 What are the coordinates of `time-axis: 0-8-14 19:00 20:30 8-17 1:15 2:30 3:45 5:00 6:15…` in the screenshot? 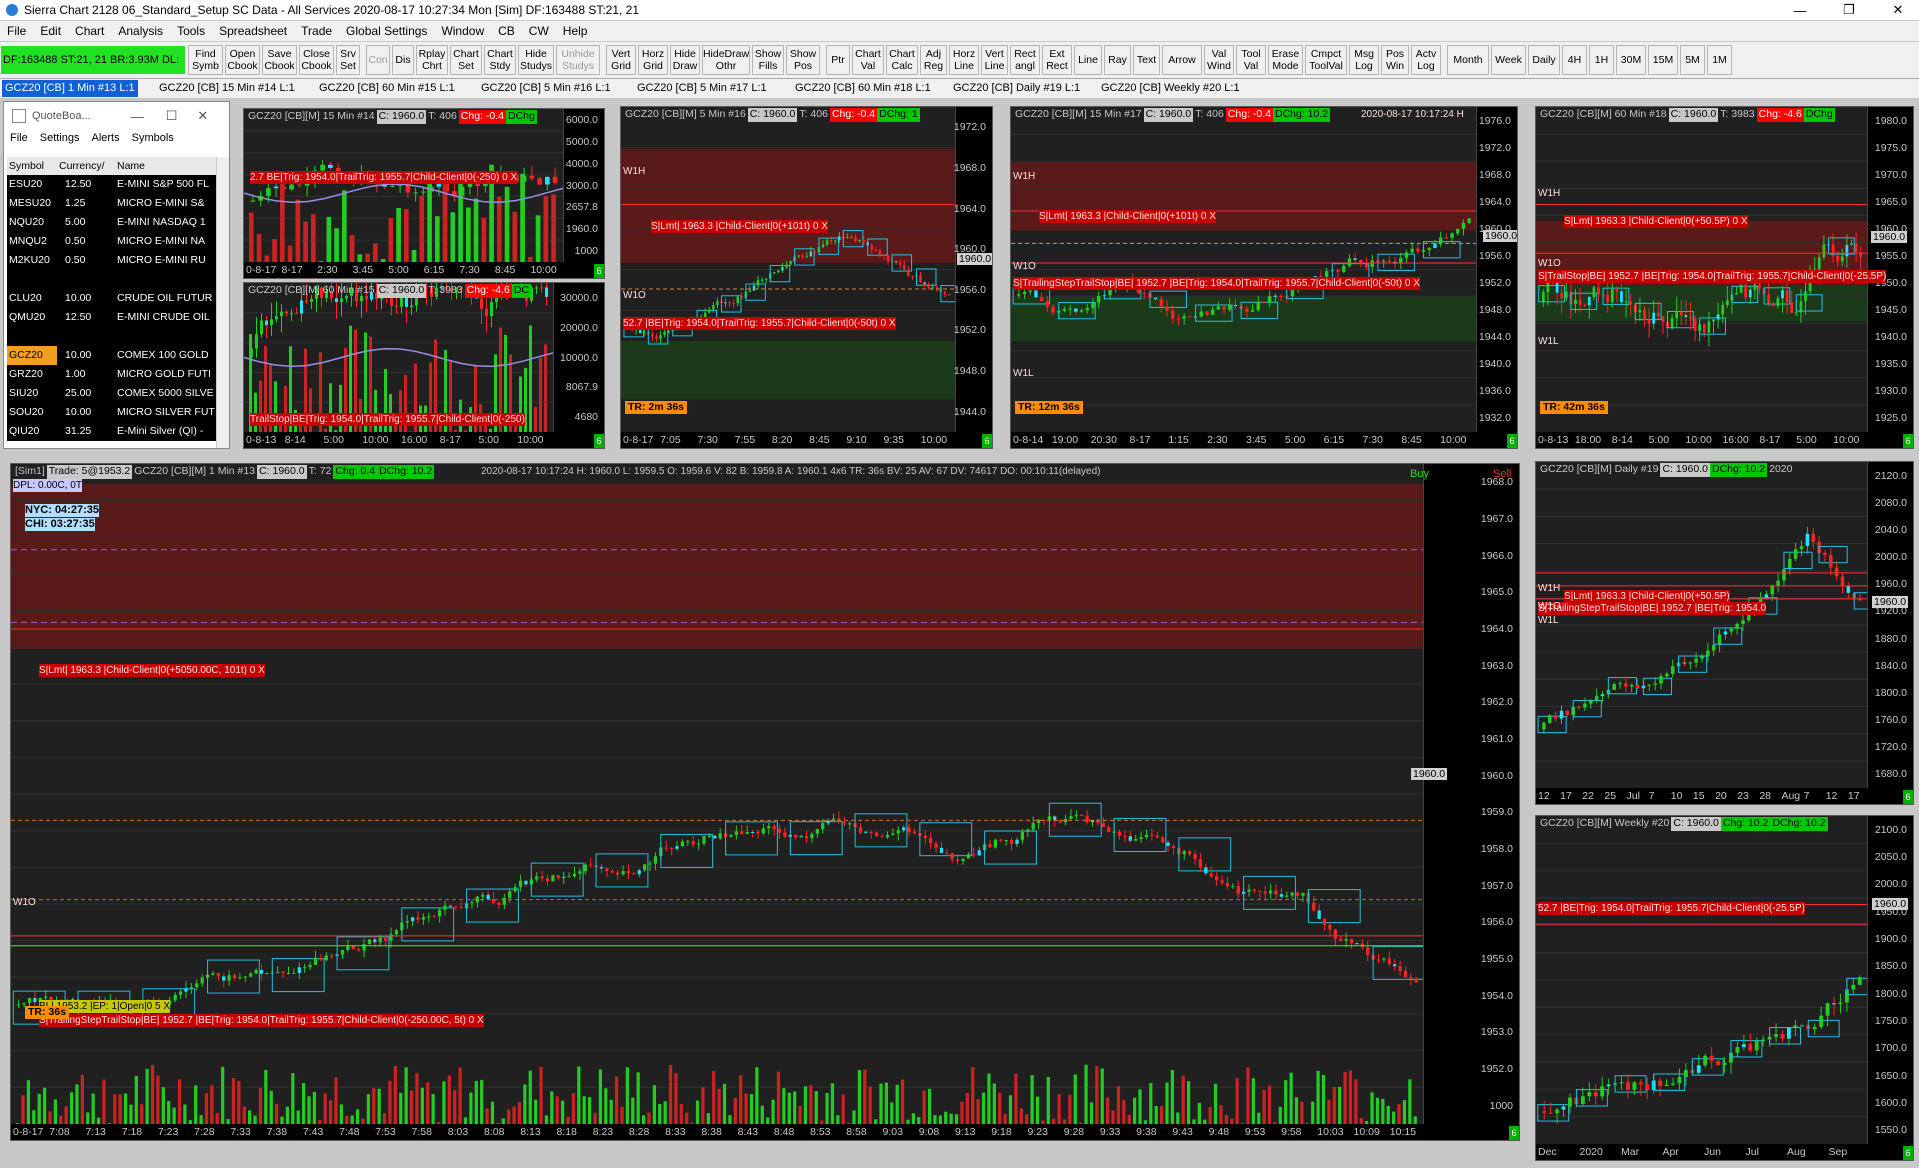 It's located at (1264, 440).